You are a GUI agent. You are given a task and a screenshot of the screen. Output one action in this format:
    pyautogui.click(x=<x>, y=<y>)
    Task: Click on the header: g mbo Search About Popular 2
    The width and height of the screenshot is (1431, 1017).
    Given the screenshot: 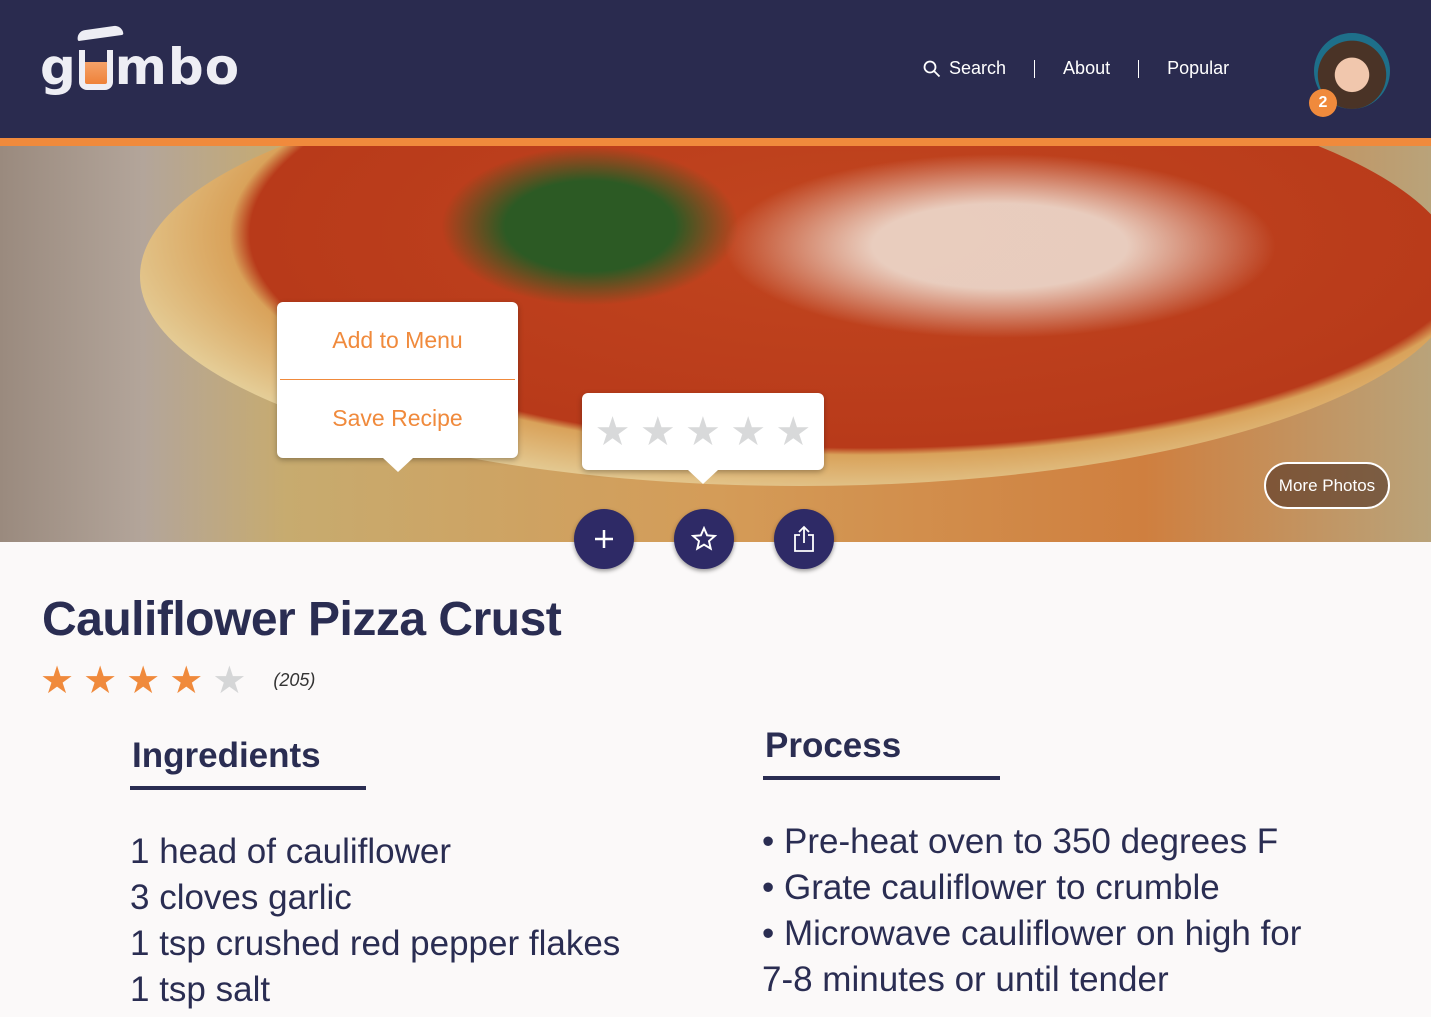 What is the action you would take?
    pyautogui.click(x=715, y=73)
    